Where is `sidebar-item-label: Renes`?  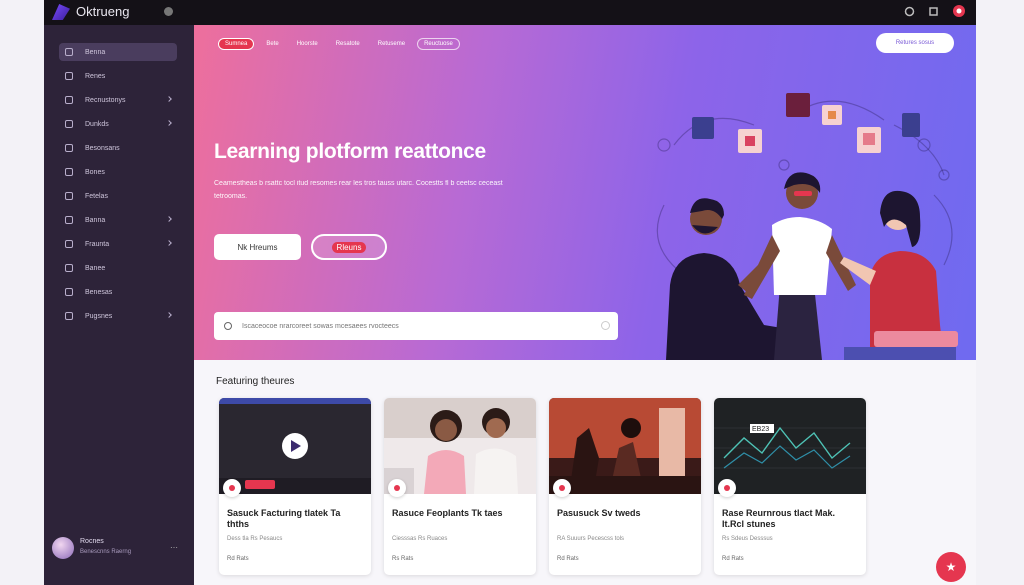 sidebar-item-label: Renes is located at coordinates (95, 76).